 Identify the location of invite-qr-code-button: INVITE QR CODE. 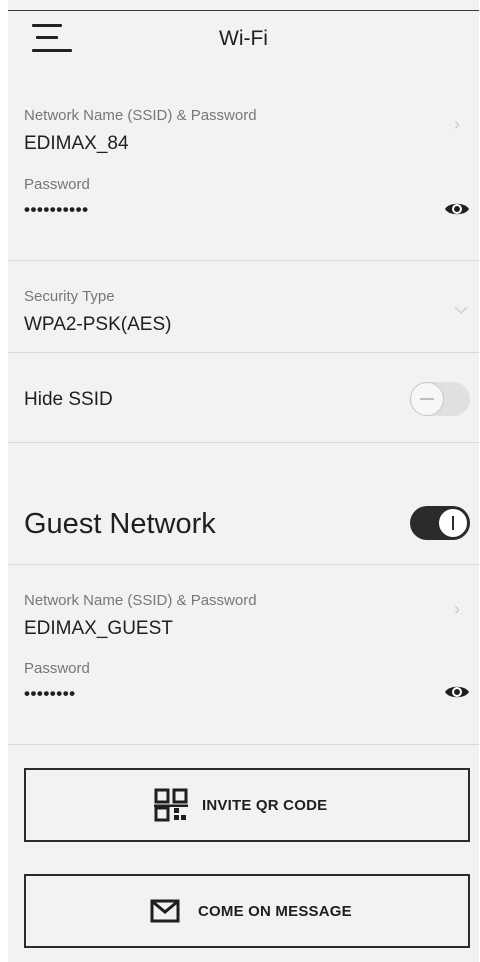
(247, 805).